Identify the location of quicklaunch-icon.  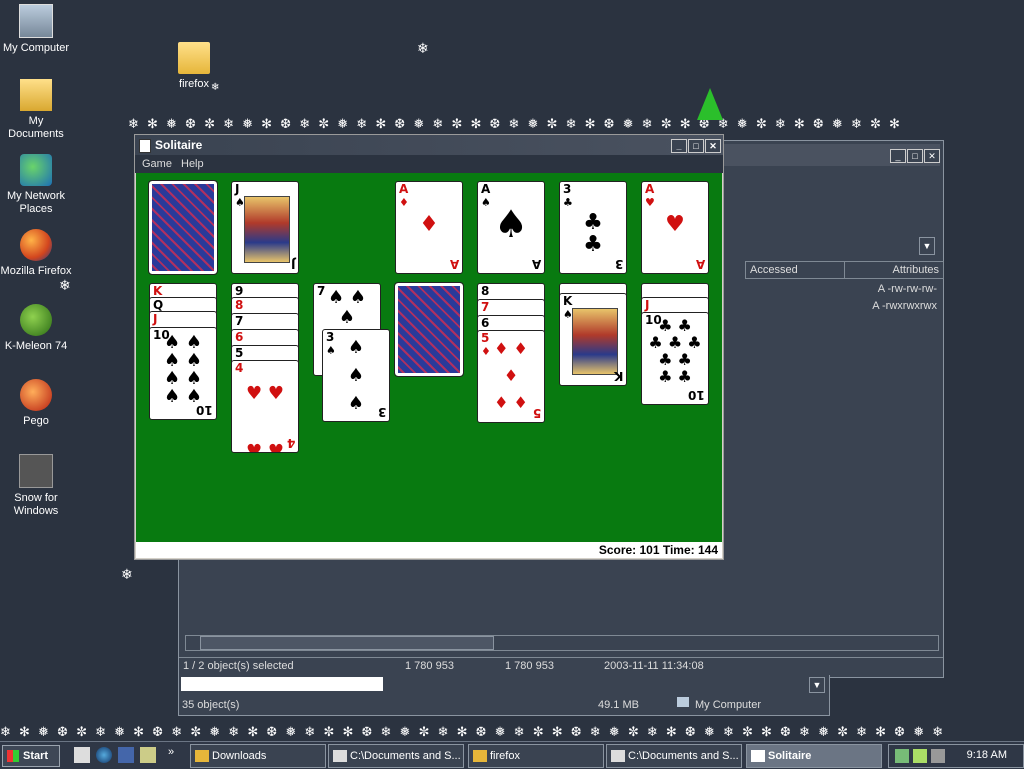
(82, 755).